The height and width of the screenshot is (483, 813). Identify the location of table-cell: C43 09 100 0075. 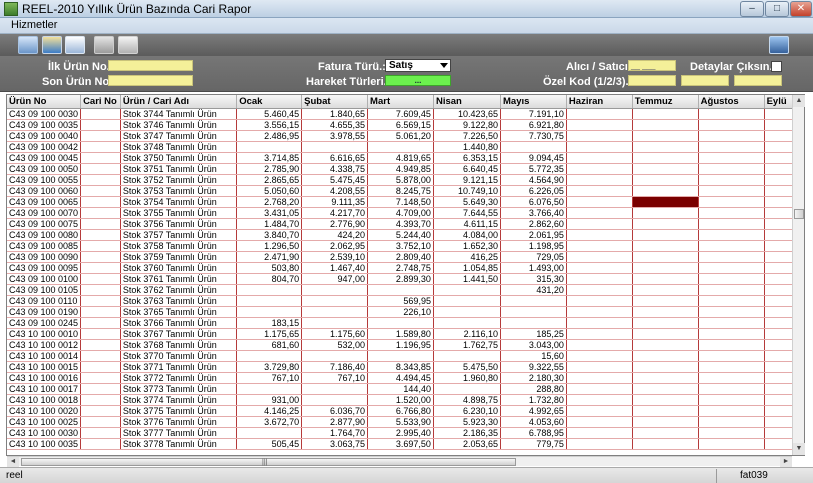
(44, 224).